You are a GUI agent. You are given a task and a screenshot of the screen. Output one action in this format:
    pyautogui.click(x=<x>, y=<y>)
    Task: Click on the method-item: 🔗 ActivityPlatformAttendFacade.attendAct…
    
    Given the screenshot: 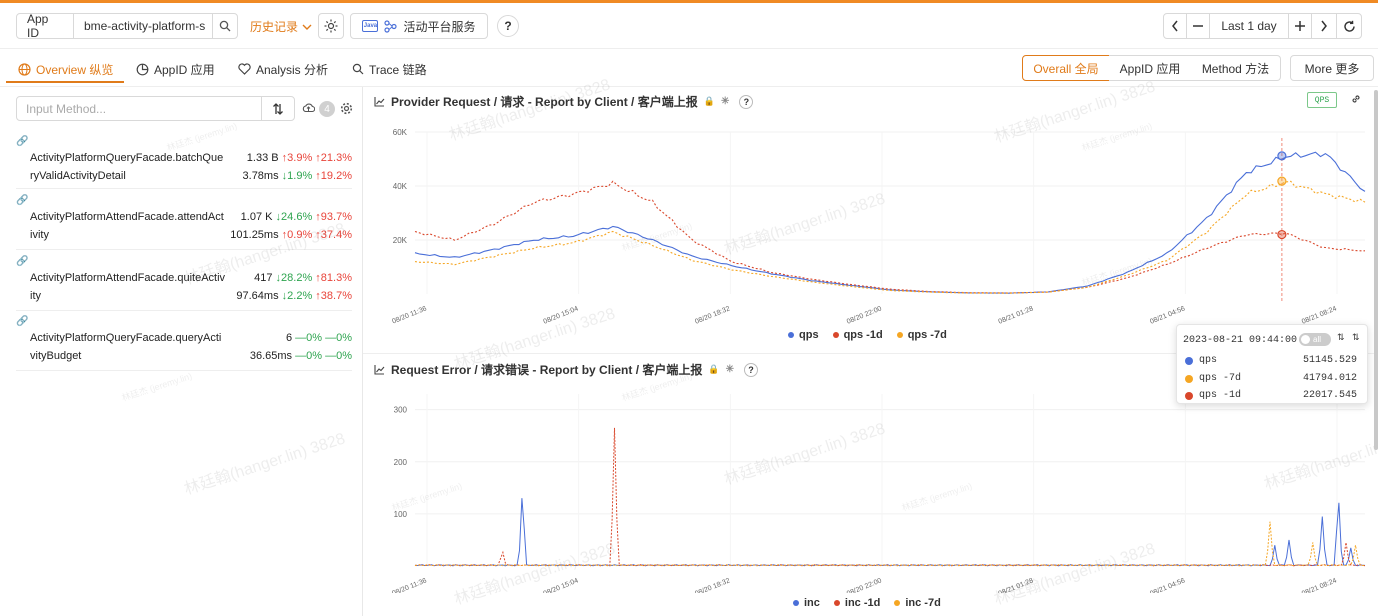 What is the action you would take?
    pyautogui.click(x=184, y=219)
    